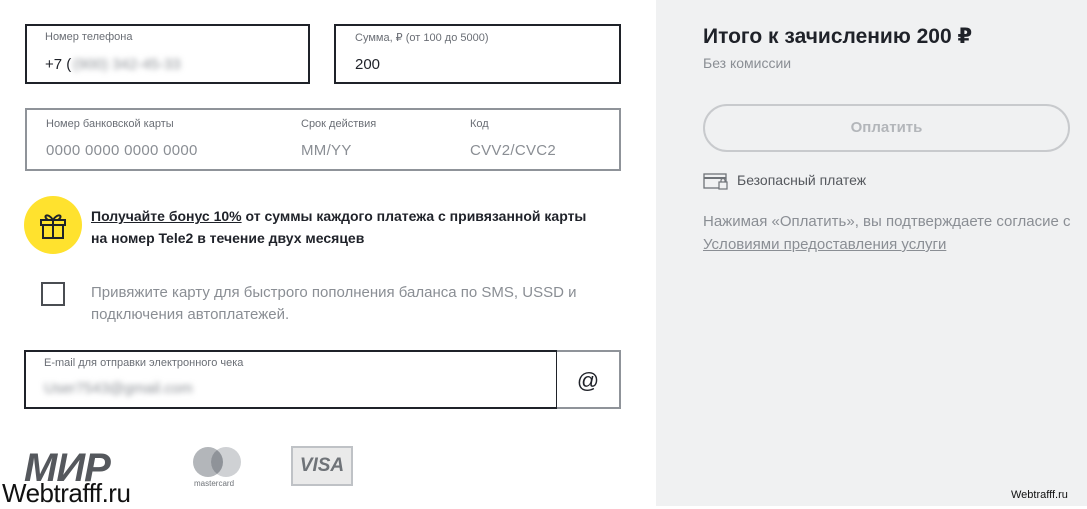 Image resolution: width=1087 pixels, height=509 pixels. What do you see at coordinates (367, 64) in the screenshot?
I see `amount-value: 200` at bounding box center [367, 64].